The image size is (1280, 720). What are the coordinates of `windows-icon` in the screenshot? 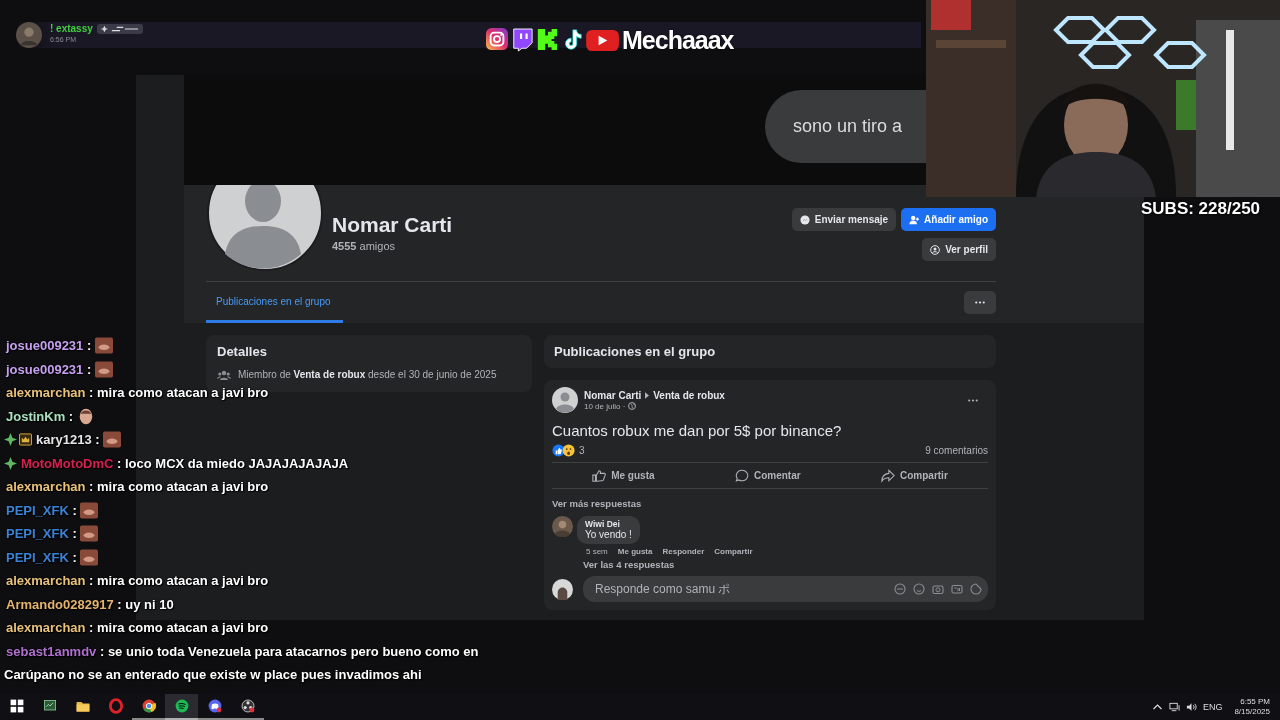 It's located at (16, 706).